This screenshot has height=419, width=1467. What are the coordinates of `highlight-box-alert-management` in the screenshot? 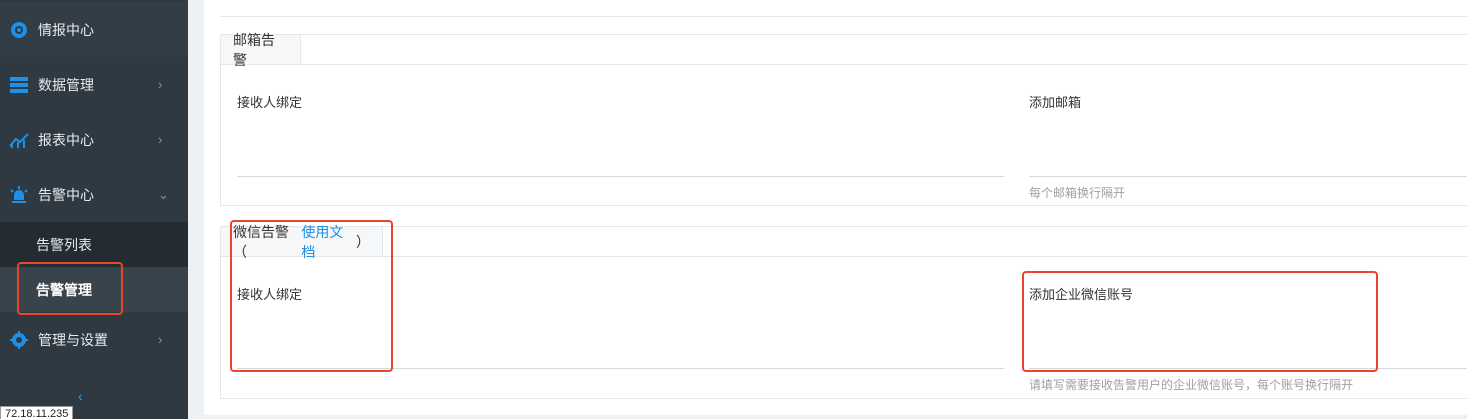 It's located at (70, 288).